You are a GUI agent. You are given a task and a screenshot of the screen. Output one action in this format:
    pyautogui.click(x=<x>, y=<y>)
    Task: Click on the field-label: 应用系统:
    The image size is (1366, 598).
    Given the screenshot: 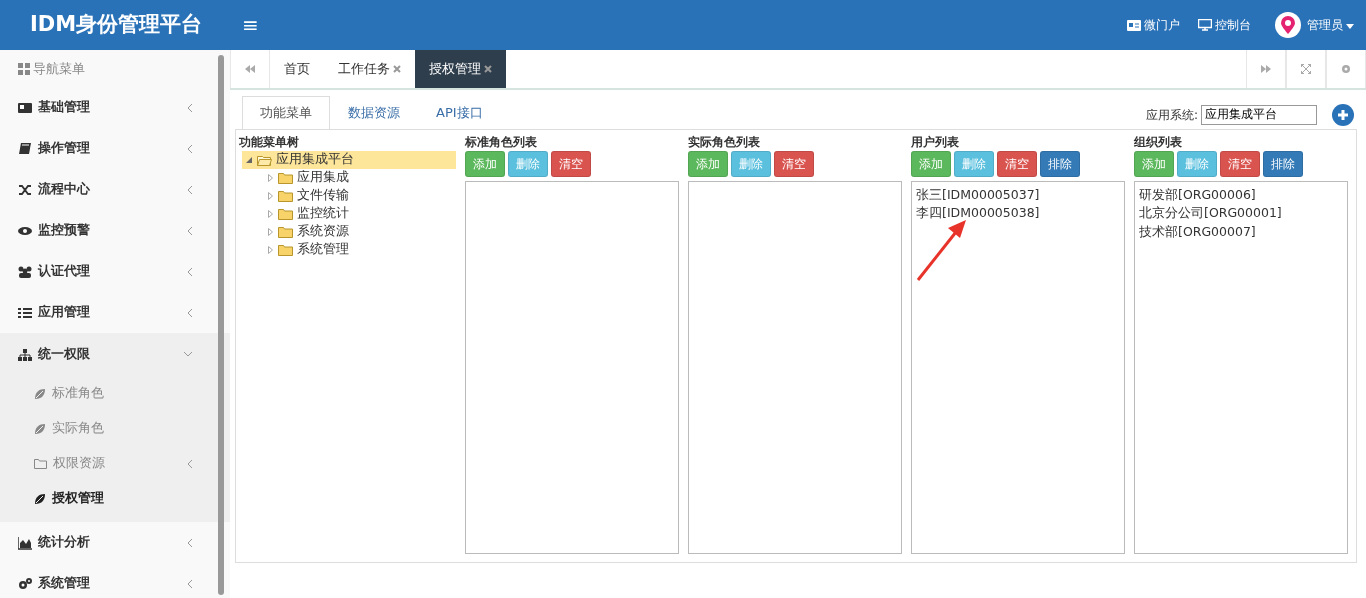 What is the action you would take?
    pyautogui.click(x=1171, y=115)
    